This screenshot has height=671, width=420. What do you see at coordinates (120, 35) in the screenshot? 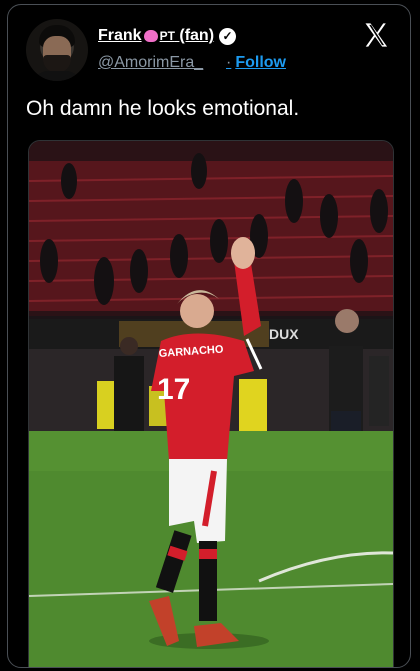
I see `author-name-prefix: Frank` at bounding box center [120, 35].